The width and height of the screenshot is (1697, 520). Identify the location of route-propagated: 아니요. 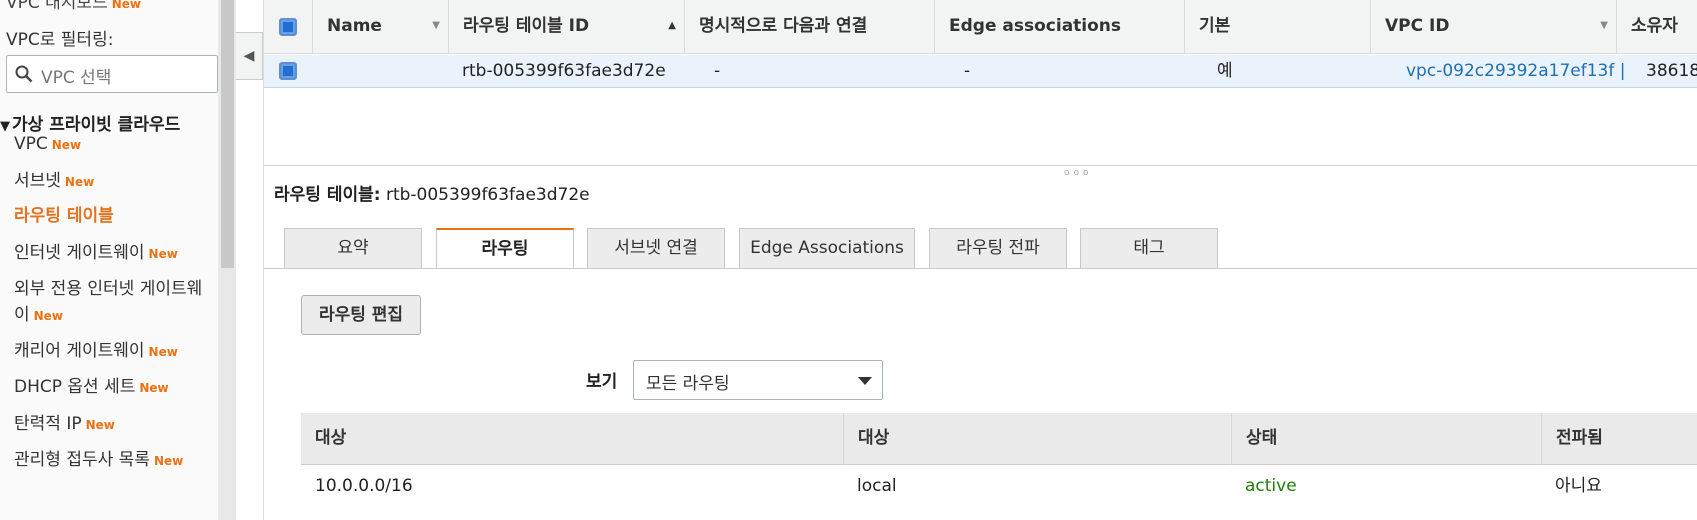
(1578, 486).